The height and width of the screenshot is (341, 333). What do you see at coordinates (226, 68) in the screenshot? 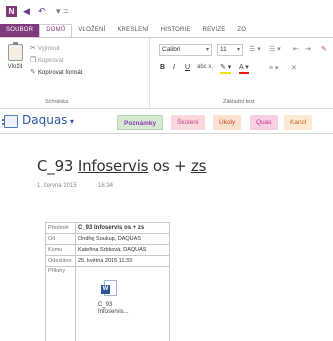
I see `highlight-icon: ✎ ▾` at bounding box center [226, 68].